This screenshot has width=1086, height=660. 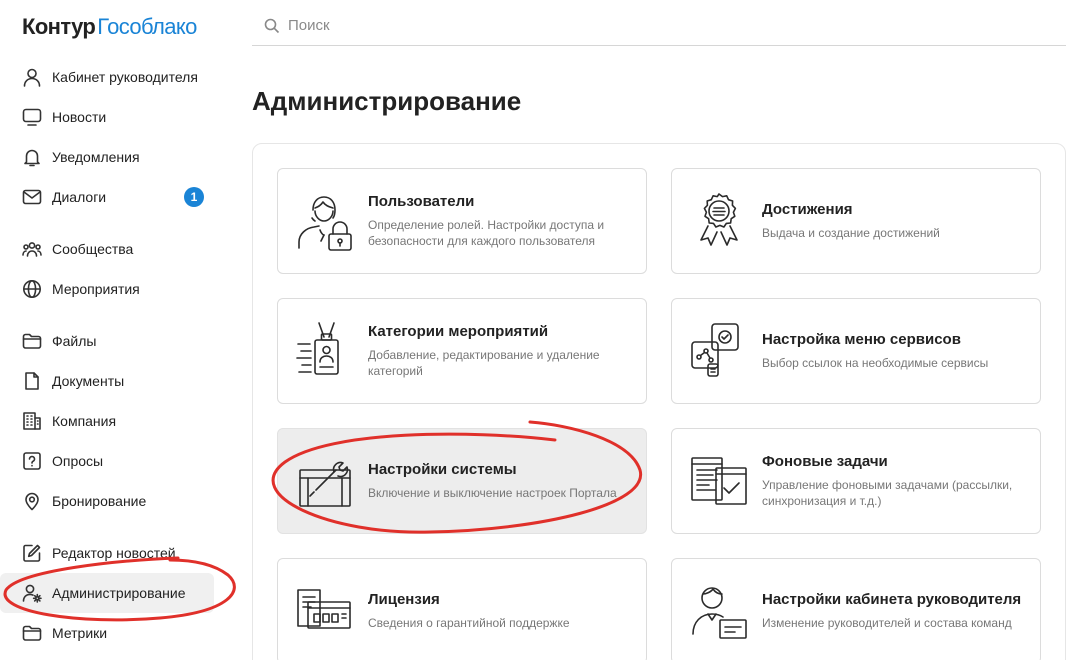 What do you see at coordinates (99, 501) in the screenshot?
I see `sidebar-item-label: Бронирование` at bounding box center [99, 501].